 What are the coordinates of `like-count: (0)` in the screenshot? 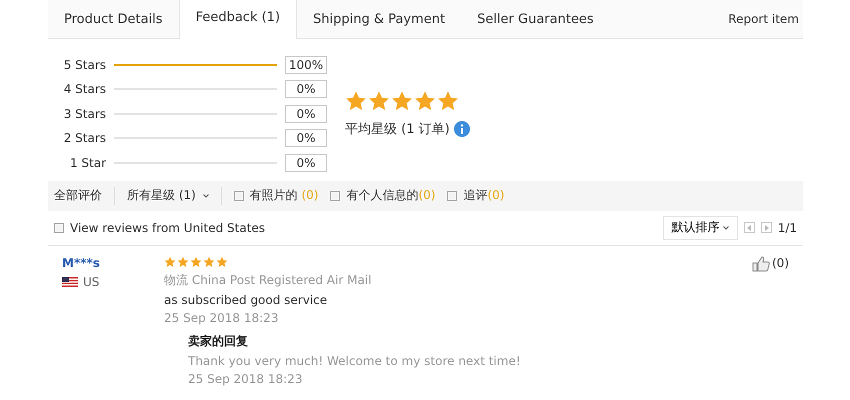 It's located at (780, 263).